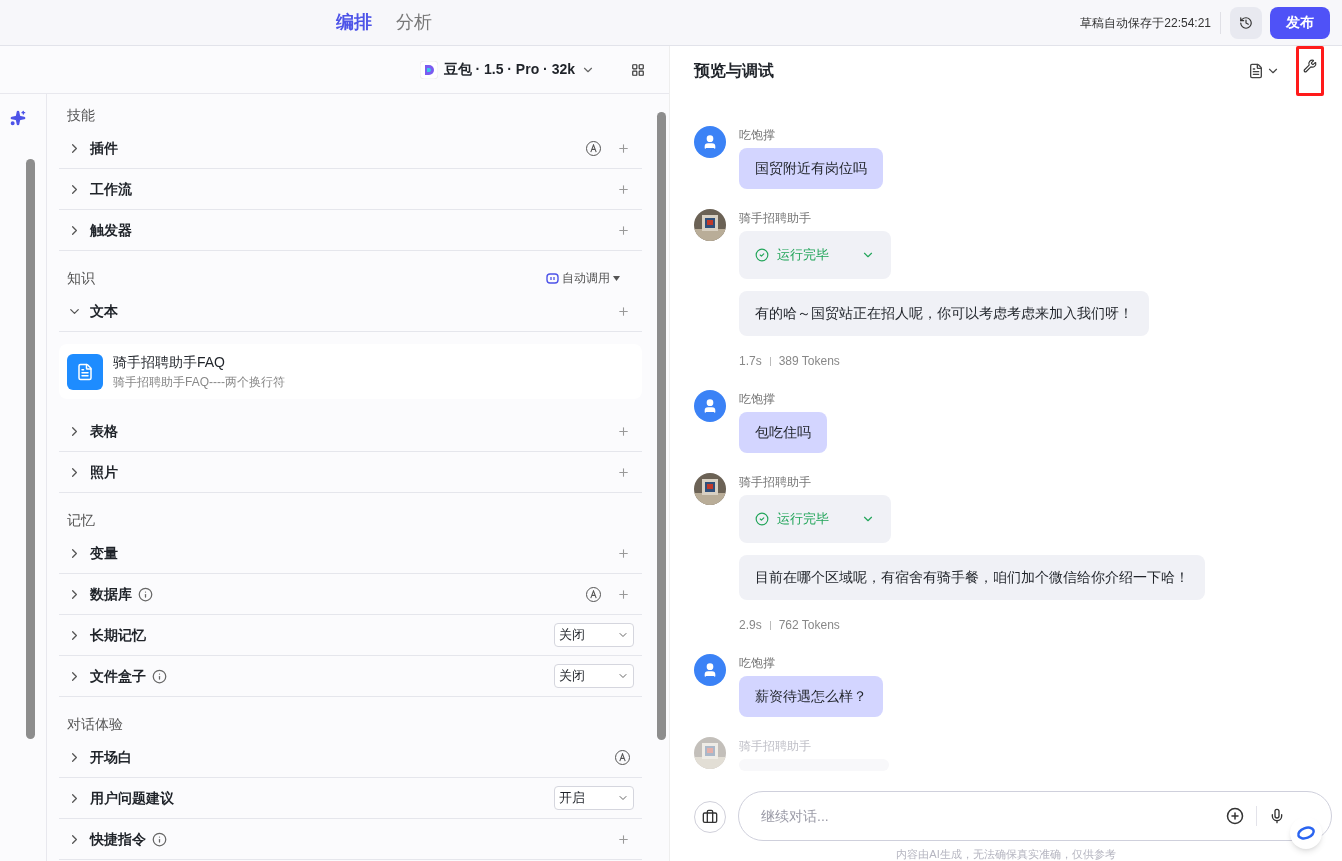  I want to click on autosave-status: 草稿自动保存于22:54:21, so click(1145, 23).